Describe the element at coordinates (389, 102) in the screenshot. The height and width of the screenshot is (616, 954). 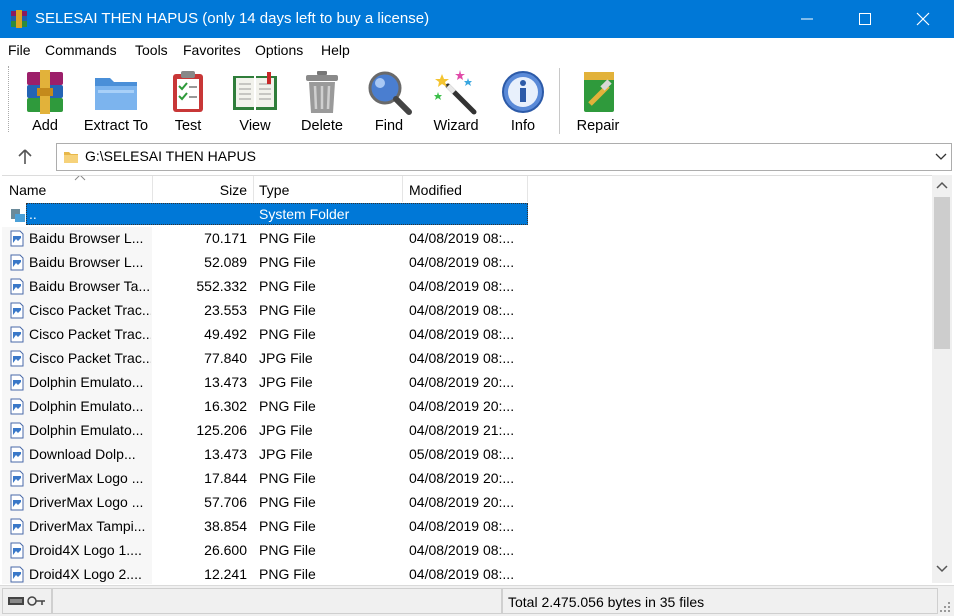
I see `find-button: Find` at that location.